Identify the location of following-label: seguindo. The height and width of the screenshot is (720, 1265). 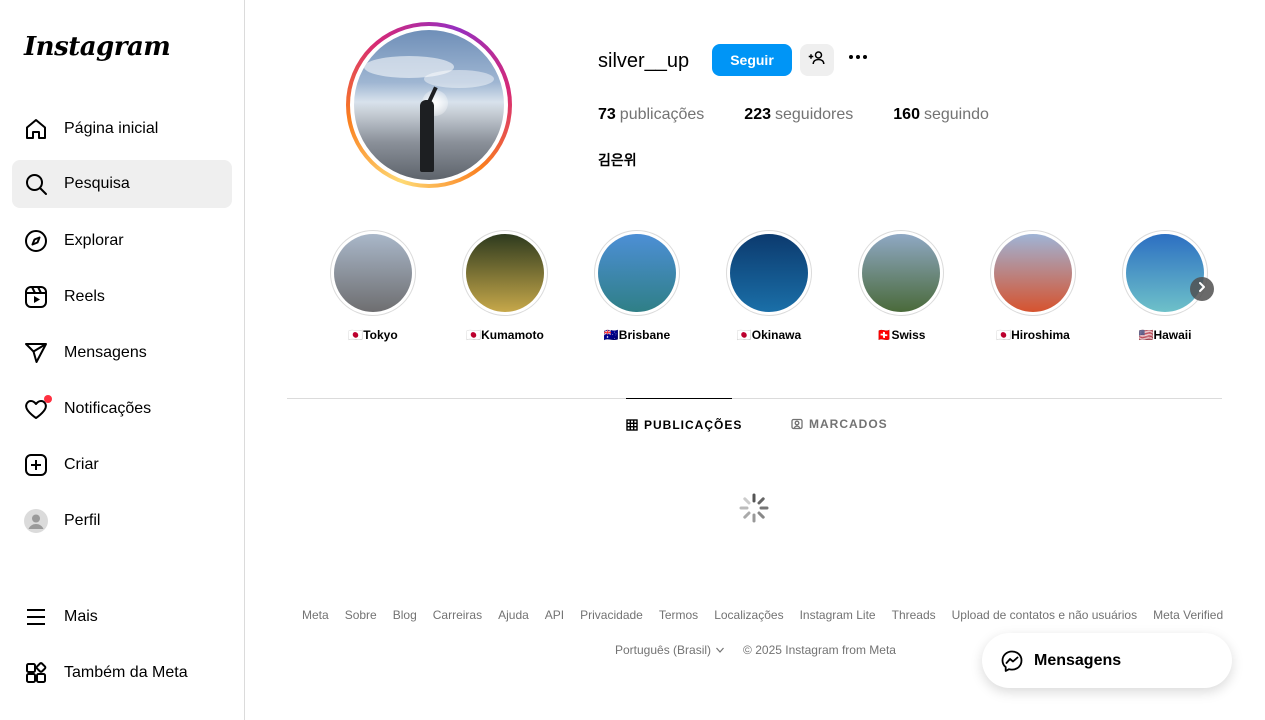
(956, 114).